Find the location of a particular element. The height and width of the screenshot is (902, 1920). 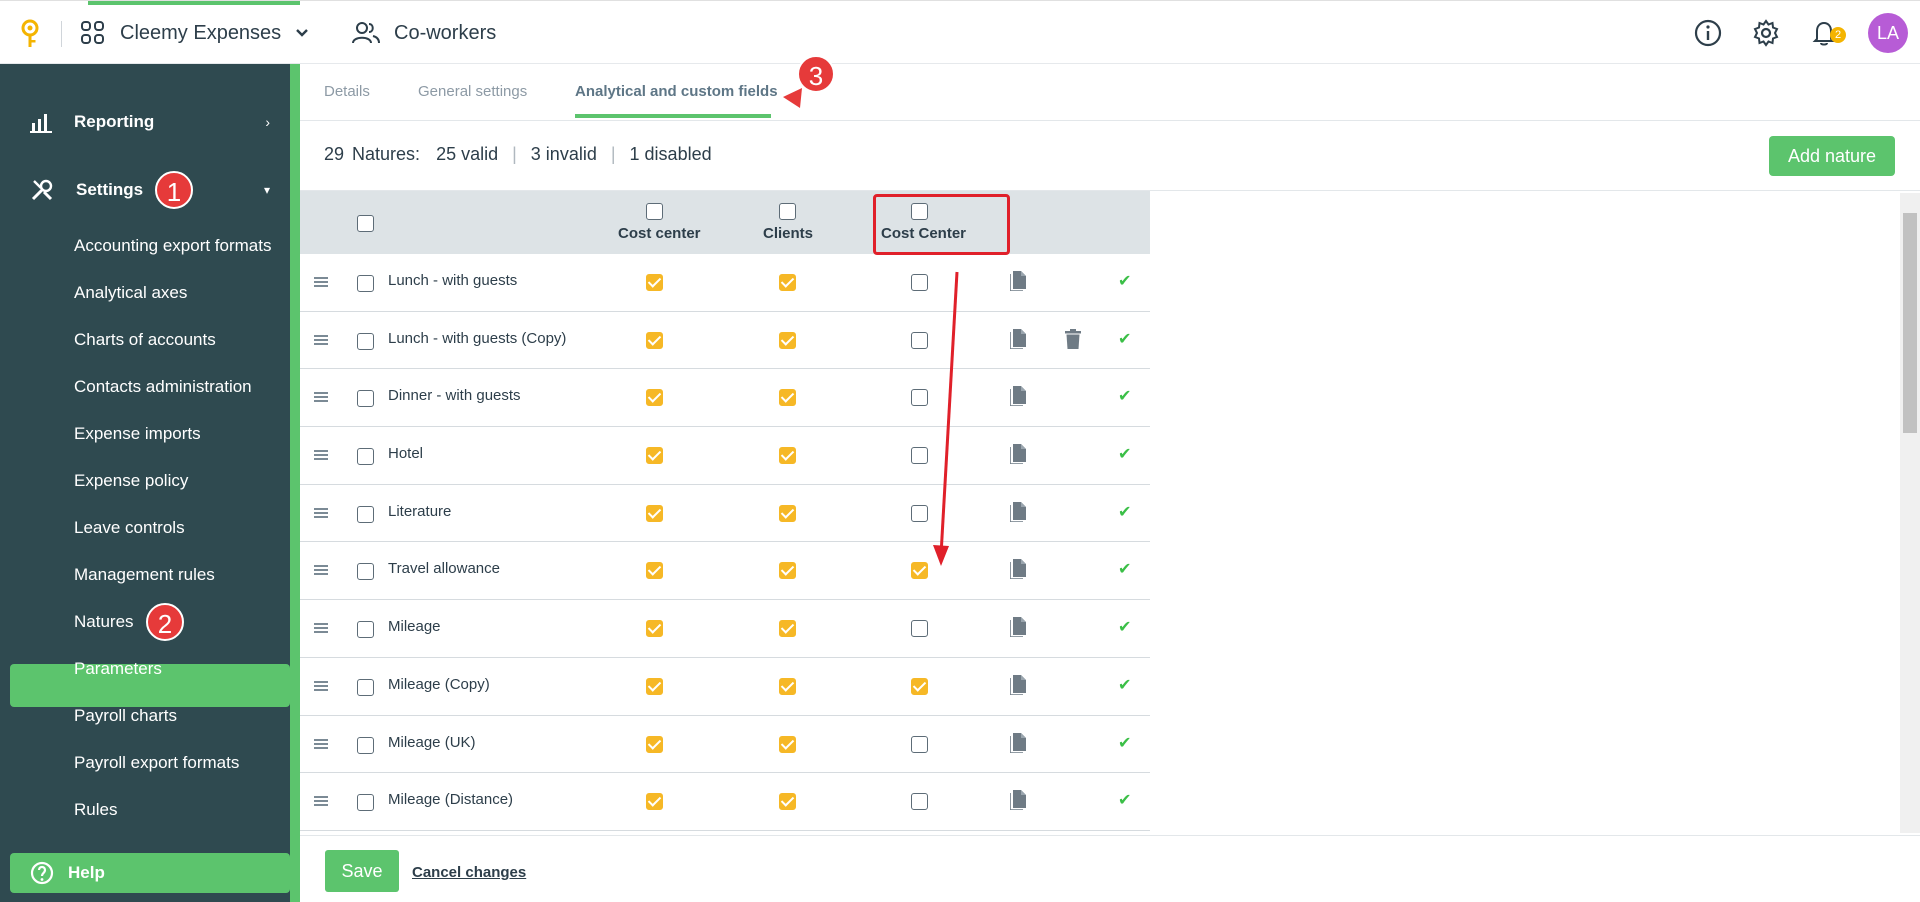

app-switcher: Cleemy Expenses is located at coordinates (194, 33).